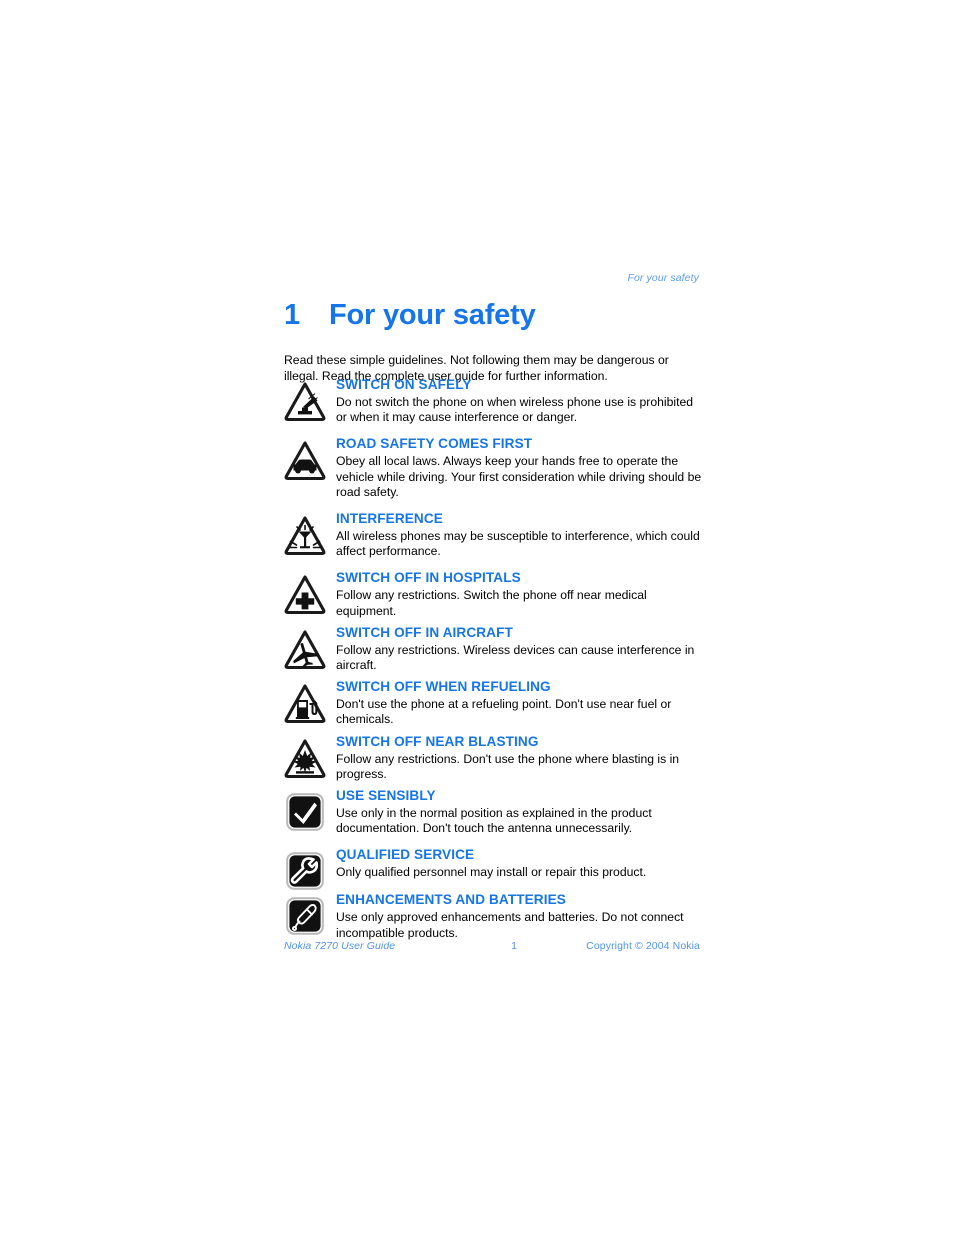 The width and height of the screenshot is (954, 1235). I want to click on section-heading: SWITCH ON SAFELY, so click(404, 384).